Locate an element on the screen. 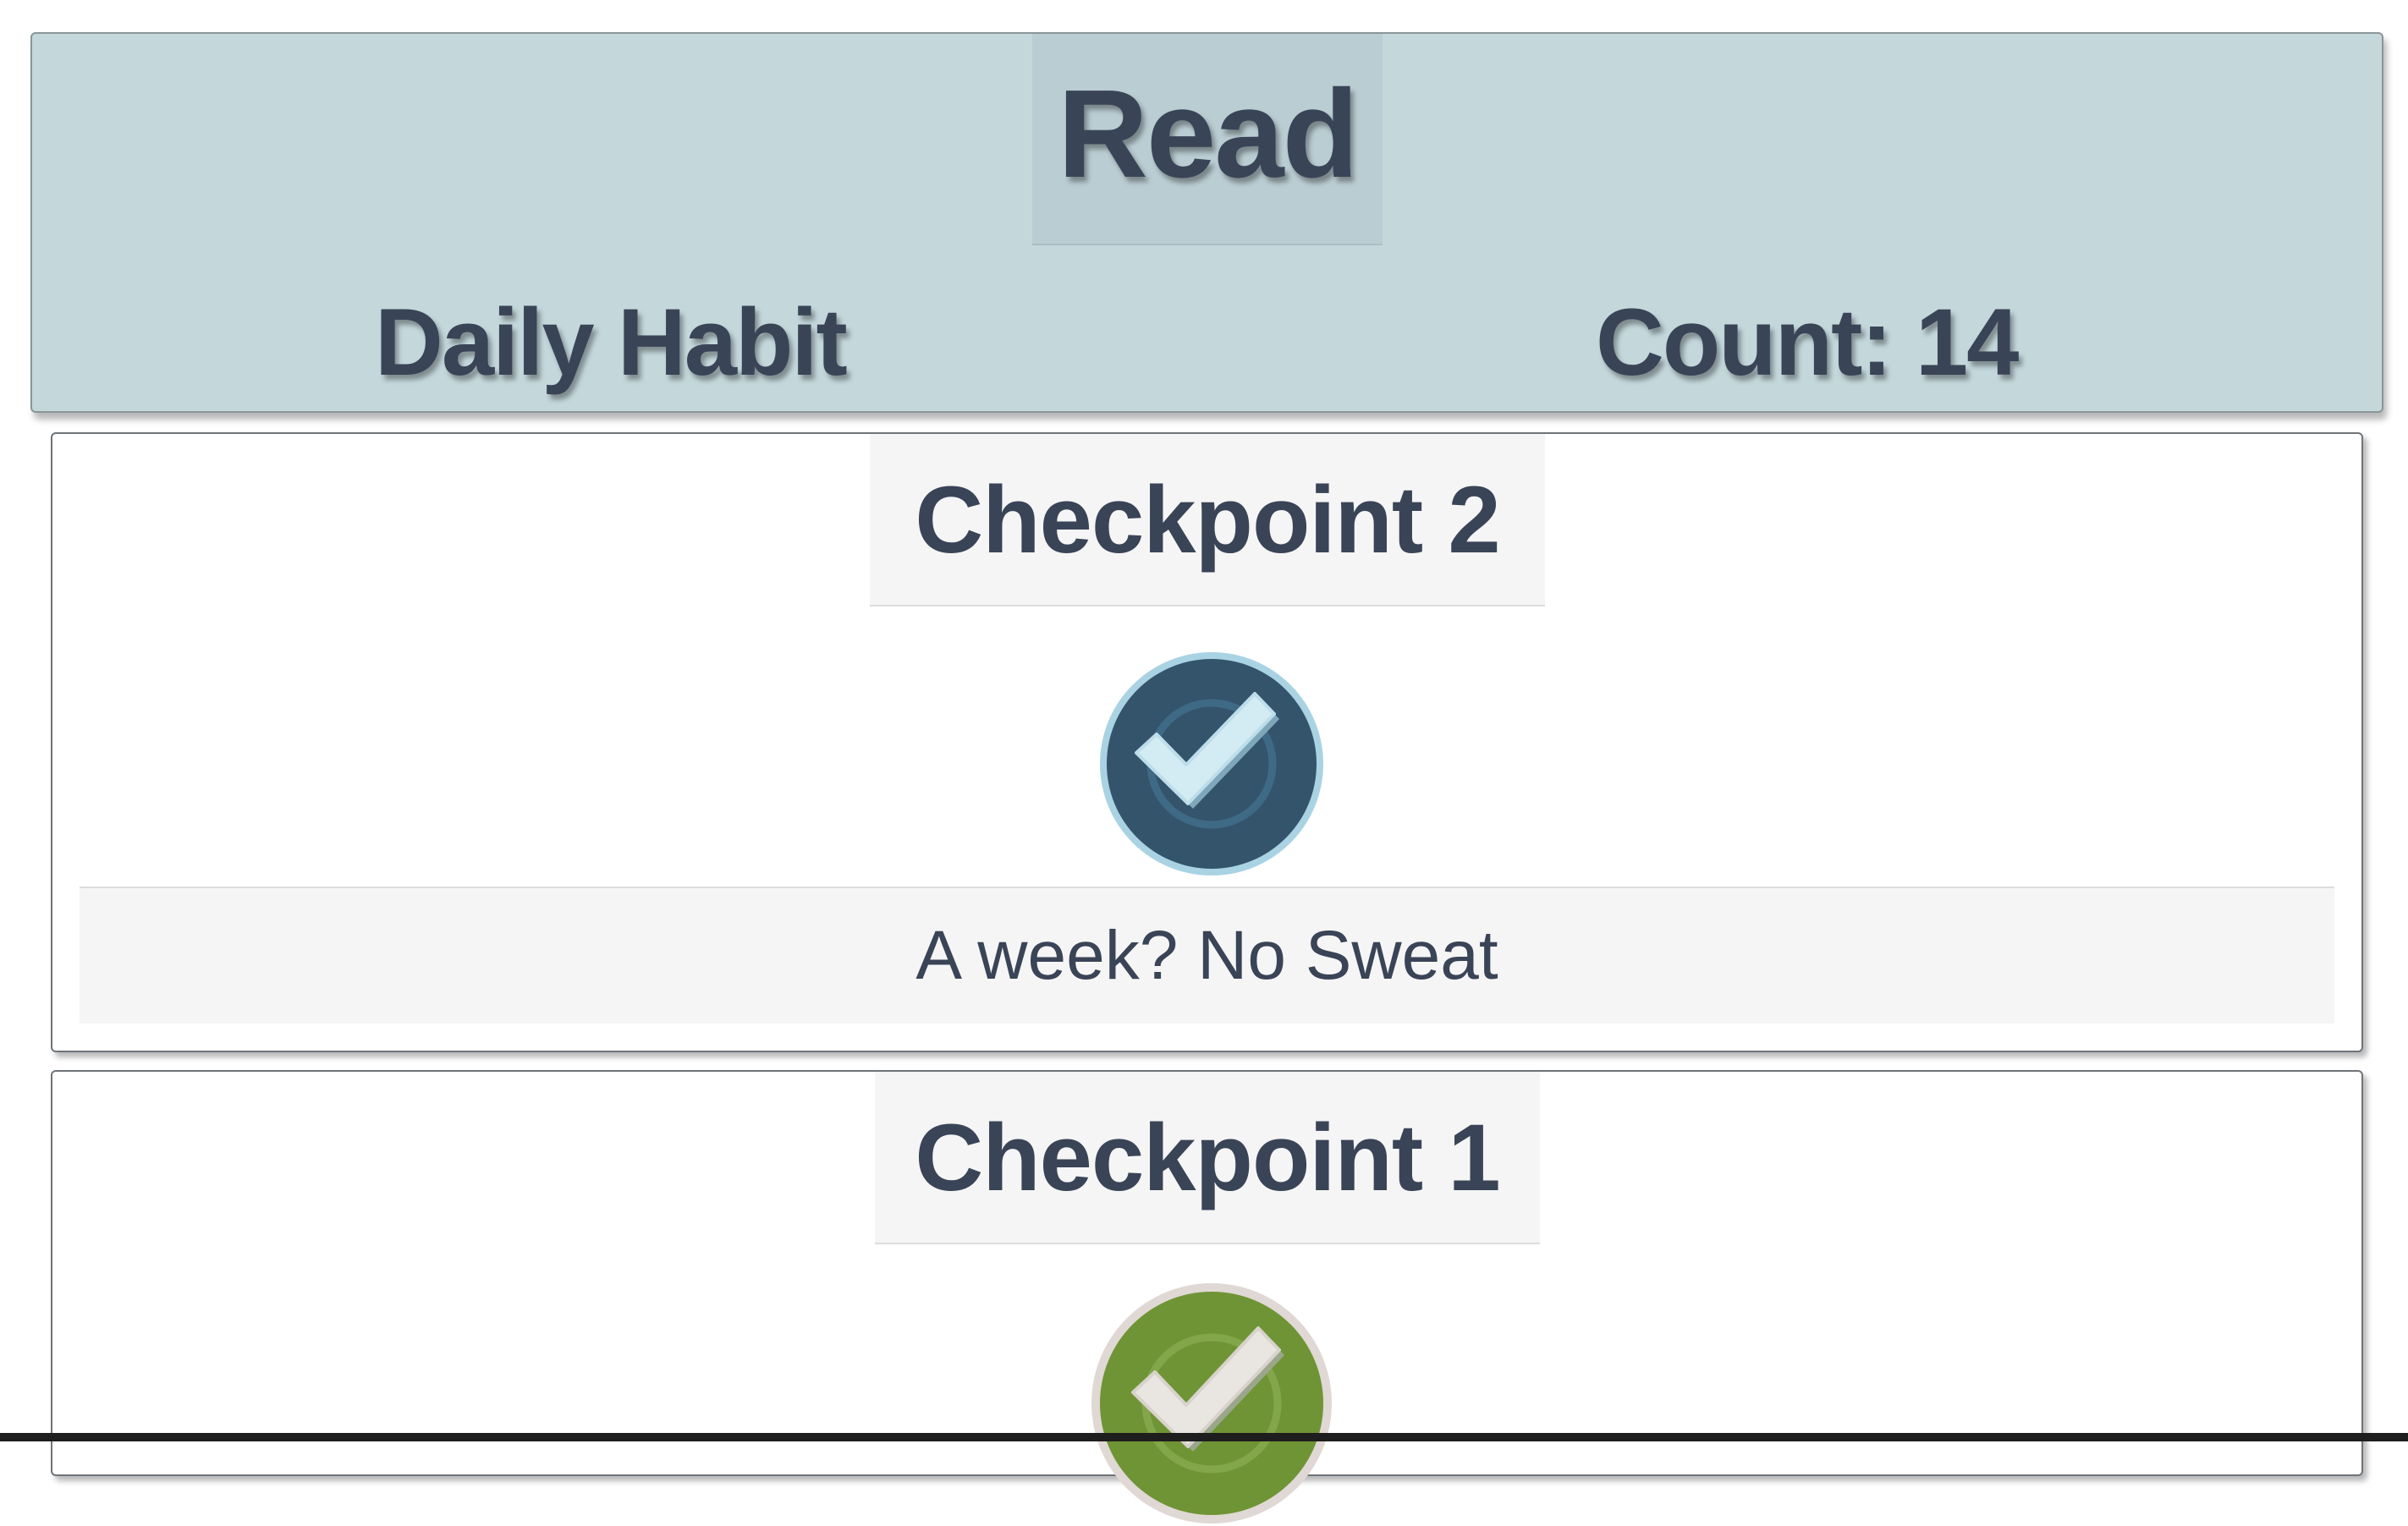 Image resolution: width=2408 pixels, height=1526 pixels. checkpoint-title-box: Checkpoint 1 is located at coordinates (1207, 1158).